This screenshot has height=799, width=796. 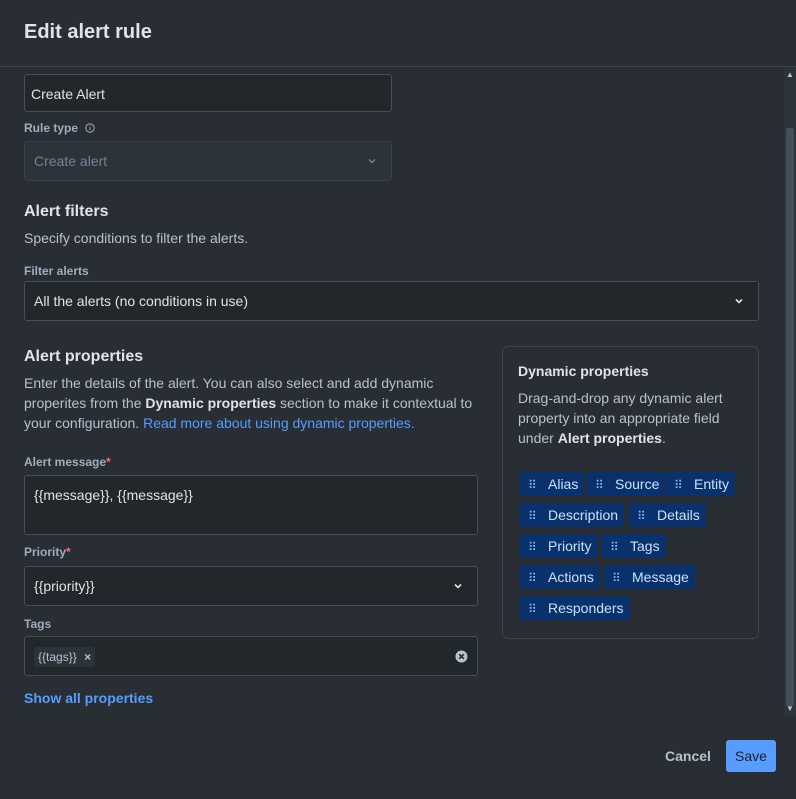 I want to click on filter-alerts-select: All the alerts (no conditions in use), so click(x=391, y=301).